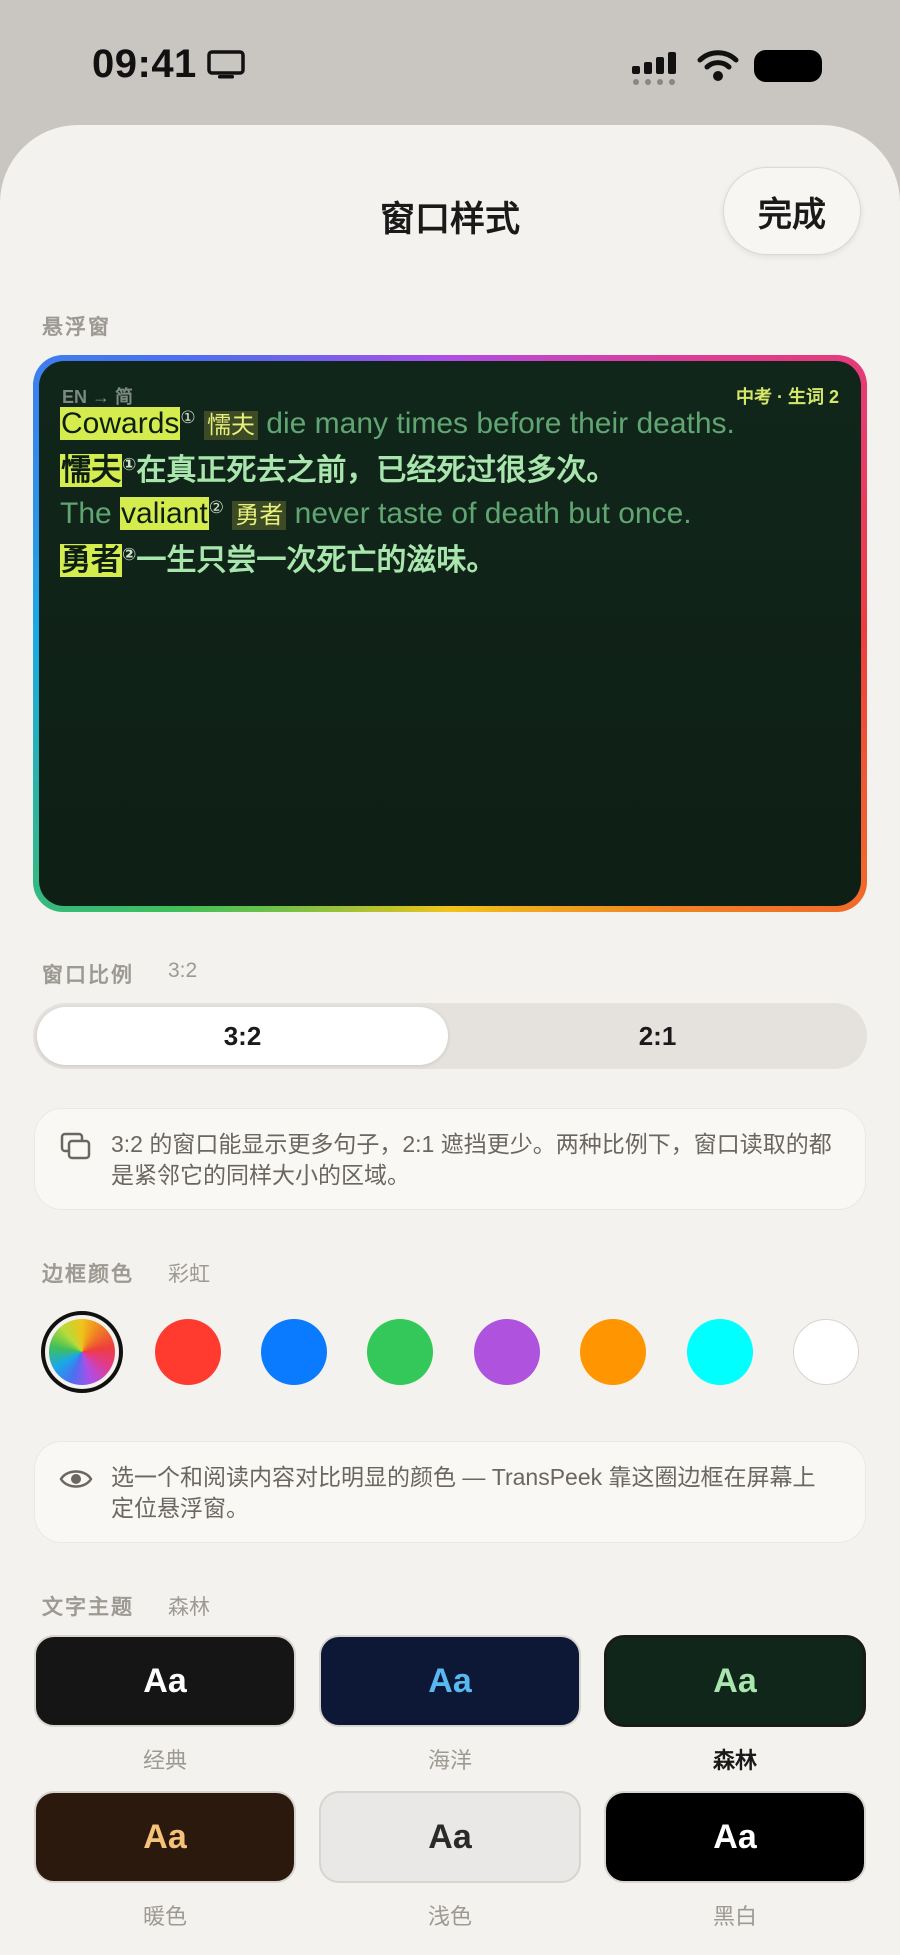 This screenshot has height=1955, width=900. I want to click on level-stats: 中考 · 生词 2, so click(787, 397).